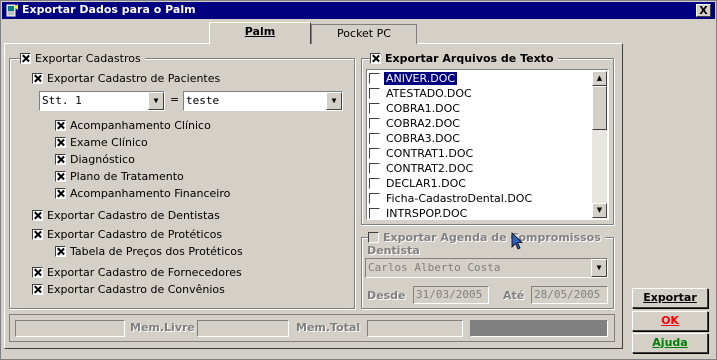  What do you see at coordinates (135, 234) in the screenshot?
I see `exportar-proteticos-label: Exportar Cadastro de Protéticos` at bounding box center [135, 234].